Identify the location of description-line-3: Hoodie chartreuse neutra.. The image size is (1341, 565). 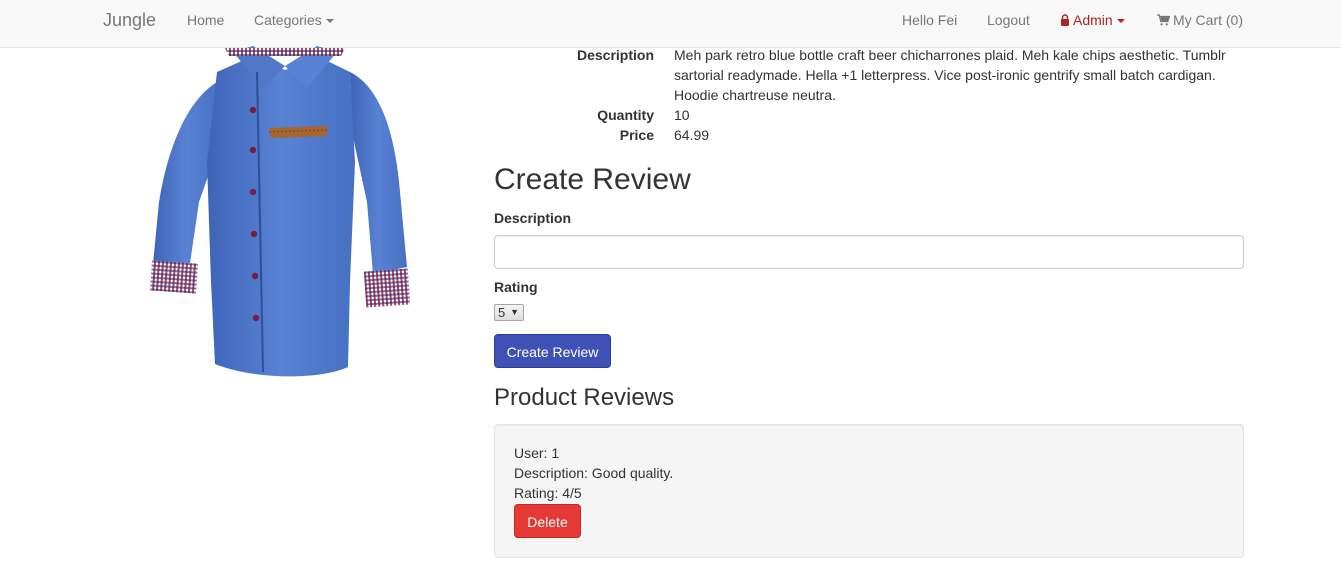
(755, 95).